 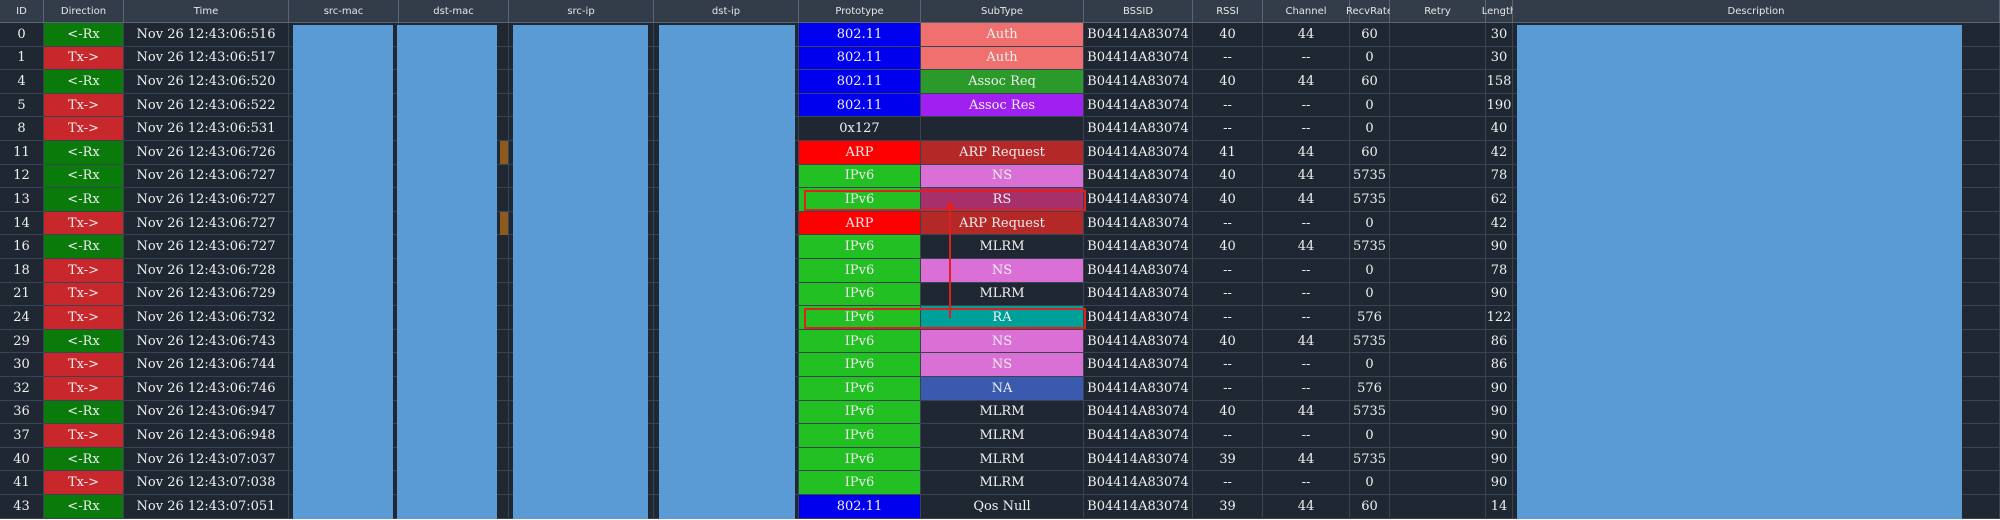 I want to click on cell-time: Nov 26 12:43:07:037, so click(x=206, y=459).